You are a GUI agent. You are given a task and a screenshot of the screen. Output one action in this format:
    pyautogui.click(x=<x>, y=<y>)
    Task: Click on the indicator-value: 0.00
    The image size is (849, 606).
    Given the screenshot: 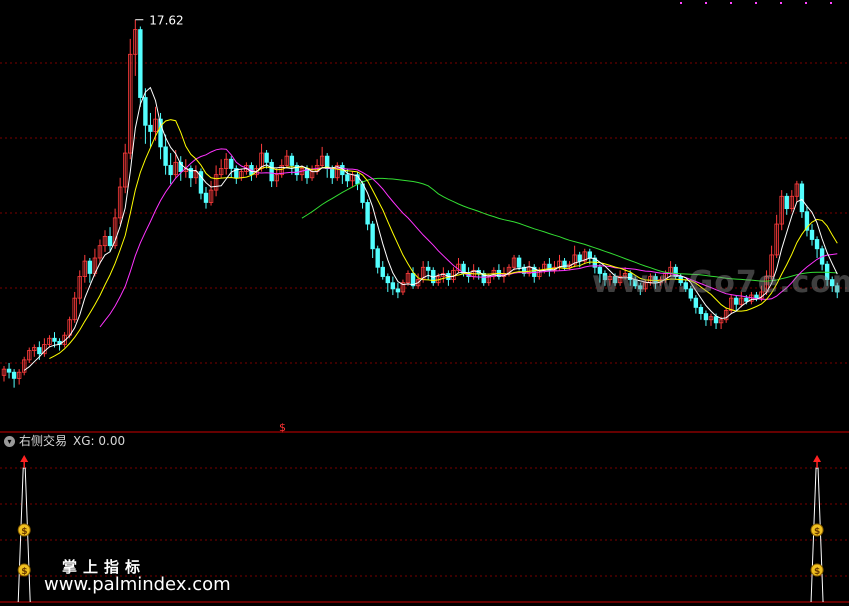 What is the action you would take?
    pyautogui.click(x=112, y=441)
    